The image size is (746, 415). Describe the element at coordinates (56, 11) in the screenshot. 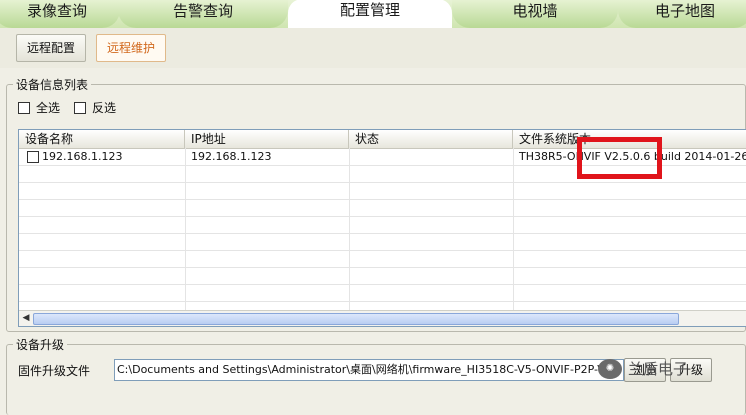

I see `tab-label: 录像查询` at that location.